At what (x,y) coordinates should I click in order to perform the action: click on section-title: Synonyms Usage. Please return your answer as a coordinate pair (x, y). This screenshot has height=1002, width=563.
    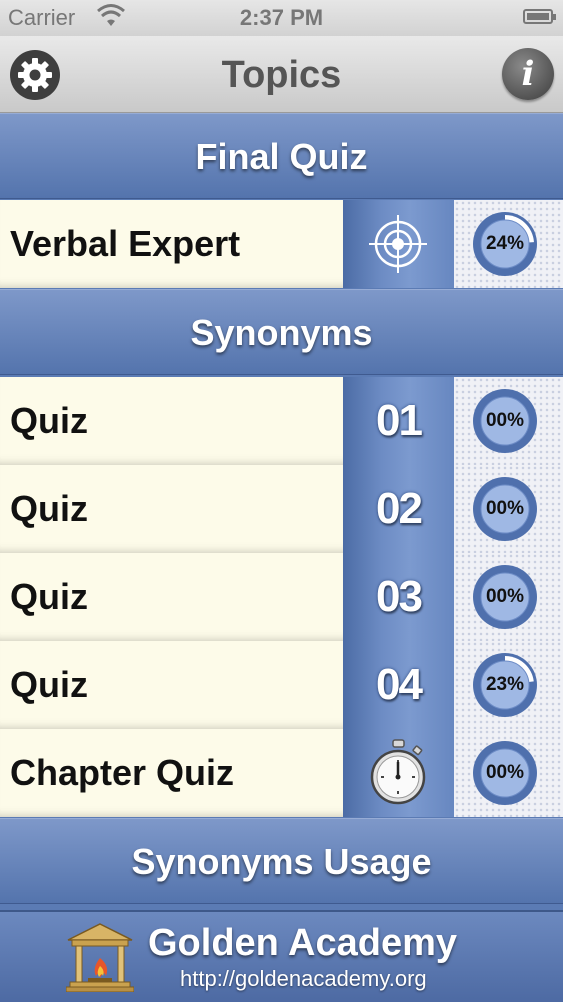
    Looking at the image, I should click on (281, 861).